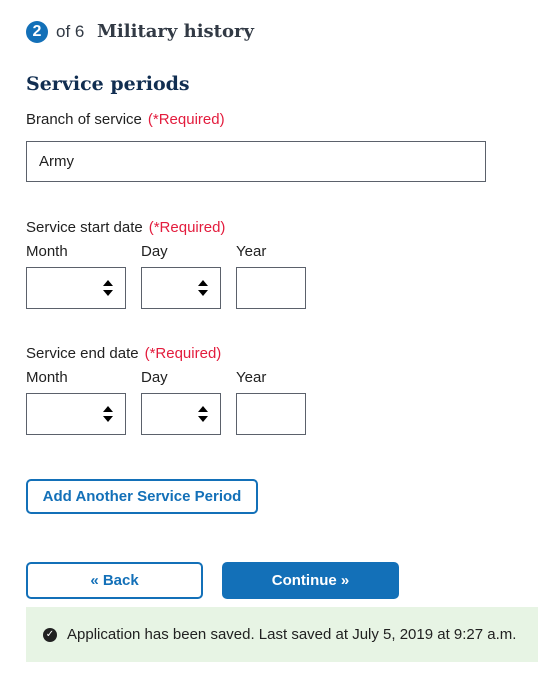 This screenshot has width=558, height=685. Describe the element at coordinates (47, 377) in the screenshot. I see `end-month-label: Month` at that location.